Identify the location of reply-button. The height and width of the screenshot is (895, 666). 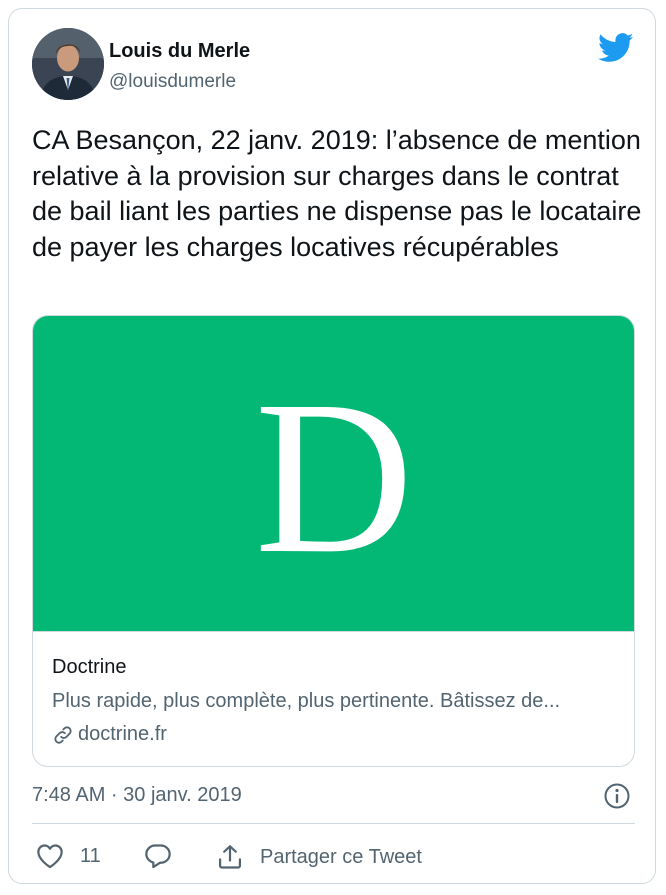
(158, 856).